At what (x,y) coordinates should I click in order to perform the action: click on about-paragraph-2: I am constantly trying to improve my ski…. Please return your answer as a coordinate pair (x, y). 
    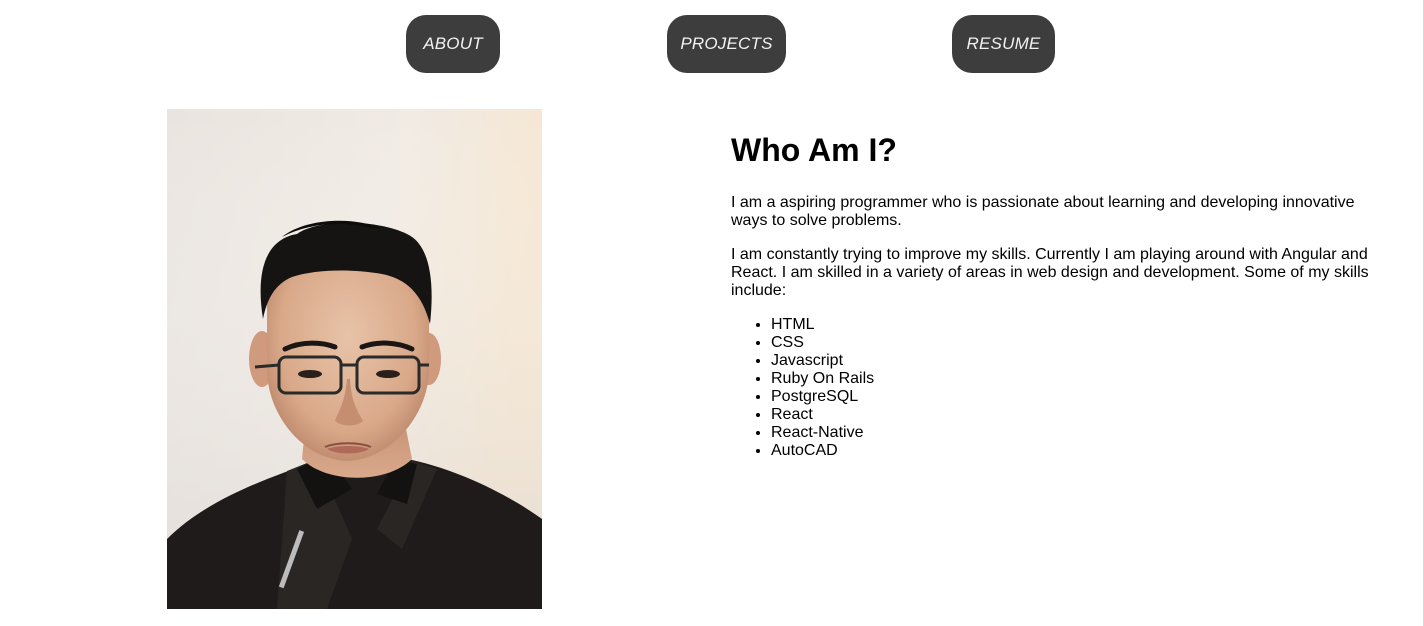
    Looking at the image, I should click on (1050, 272).